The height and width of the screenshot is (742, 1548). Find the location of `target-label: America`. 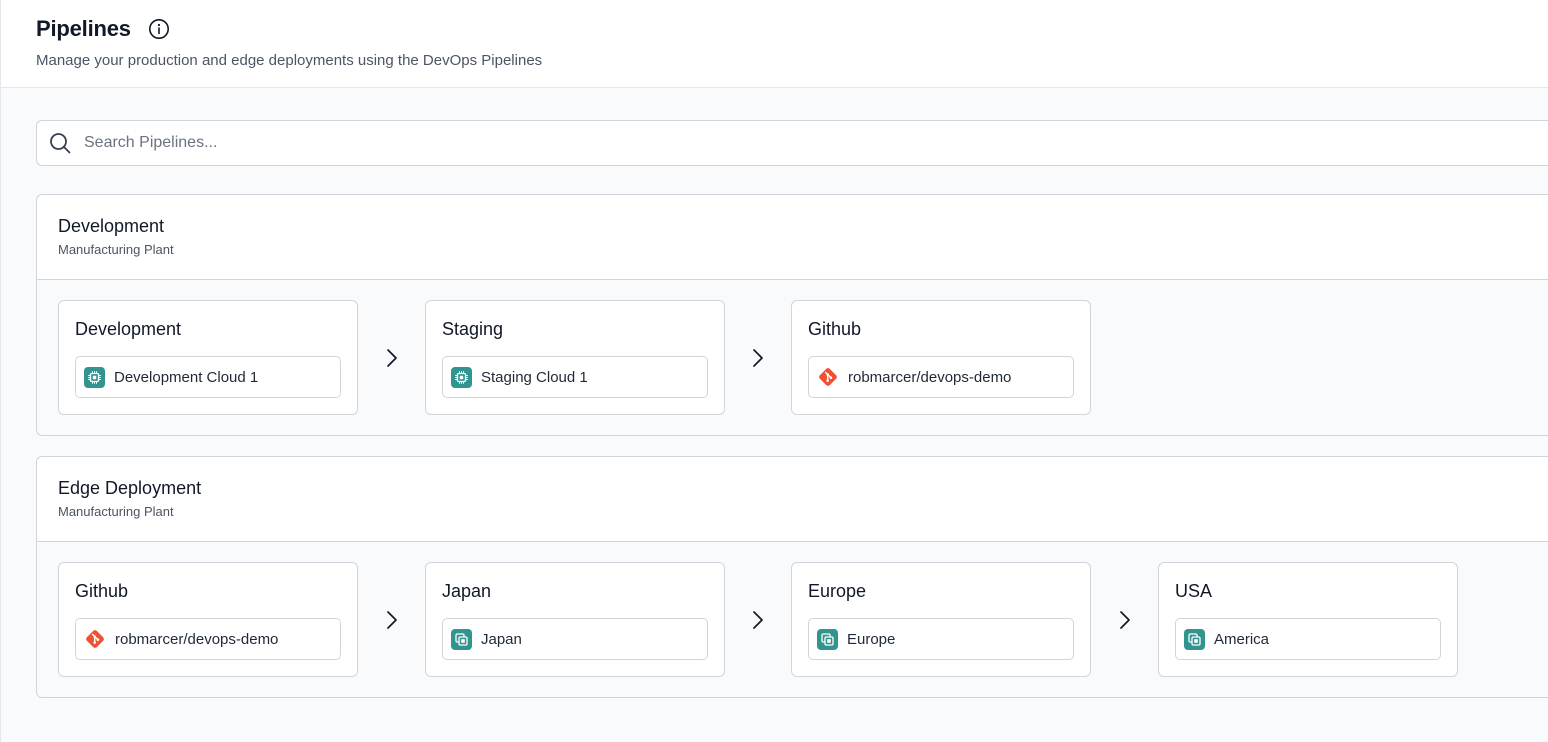

target-label: America is located at coordinates (1242, 639).